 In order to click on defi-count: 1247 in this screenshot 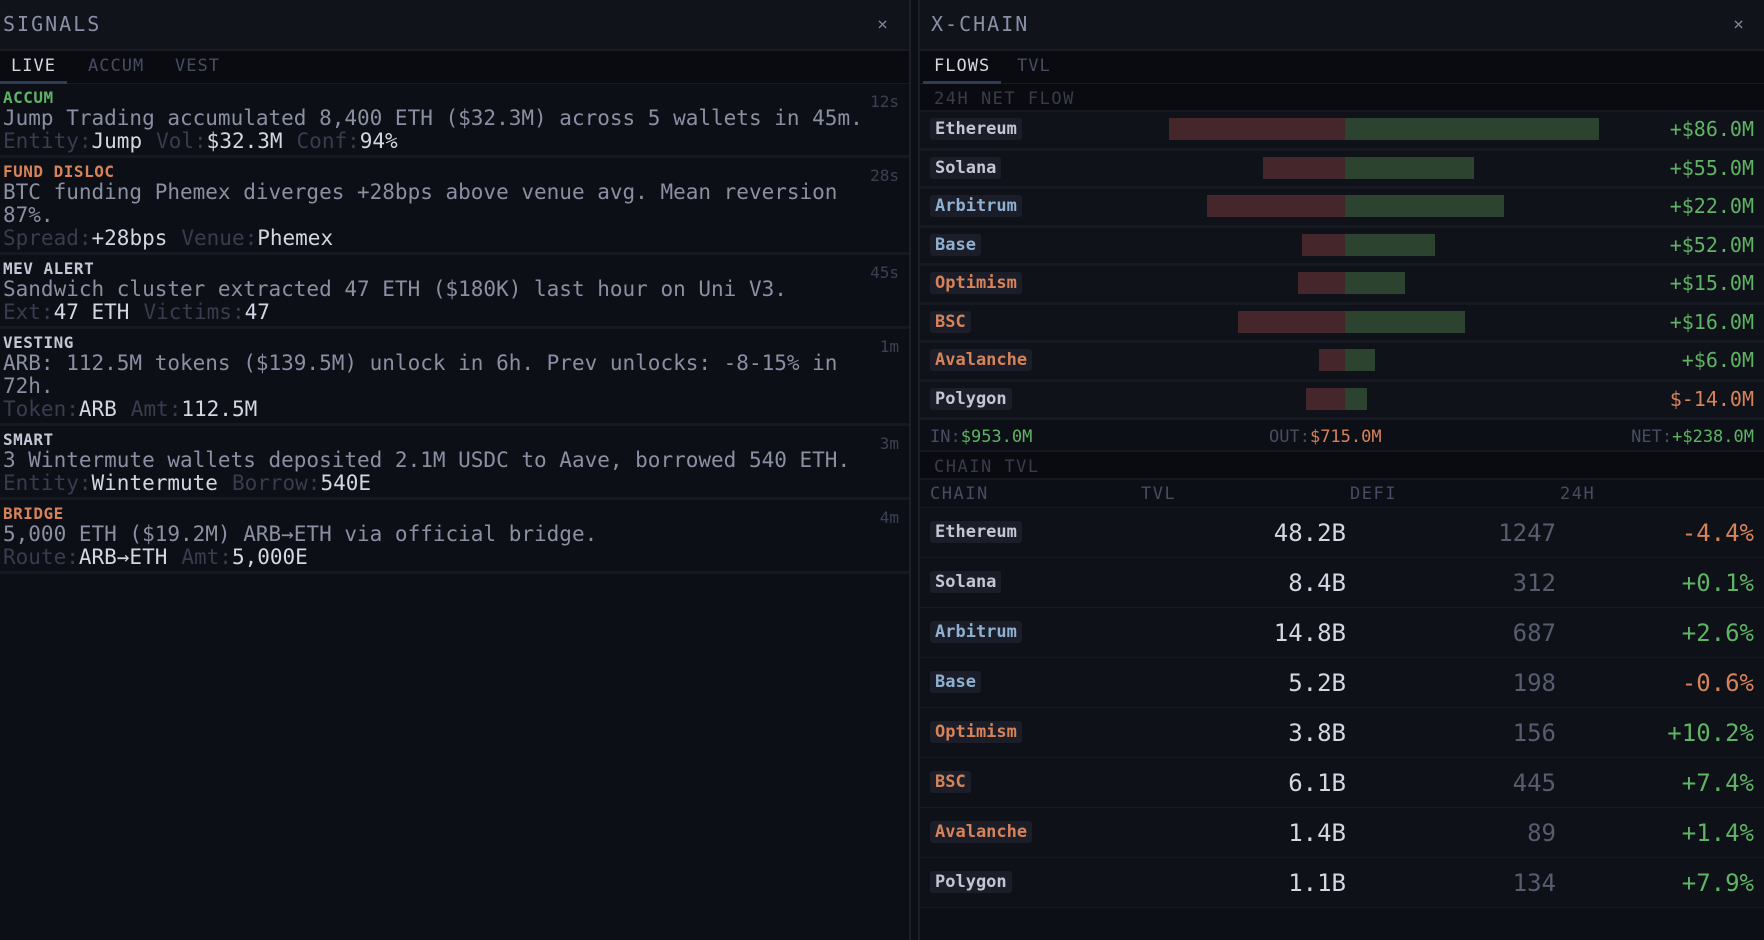, I will do `click(1527, 533)`.